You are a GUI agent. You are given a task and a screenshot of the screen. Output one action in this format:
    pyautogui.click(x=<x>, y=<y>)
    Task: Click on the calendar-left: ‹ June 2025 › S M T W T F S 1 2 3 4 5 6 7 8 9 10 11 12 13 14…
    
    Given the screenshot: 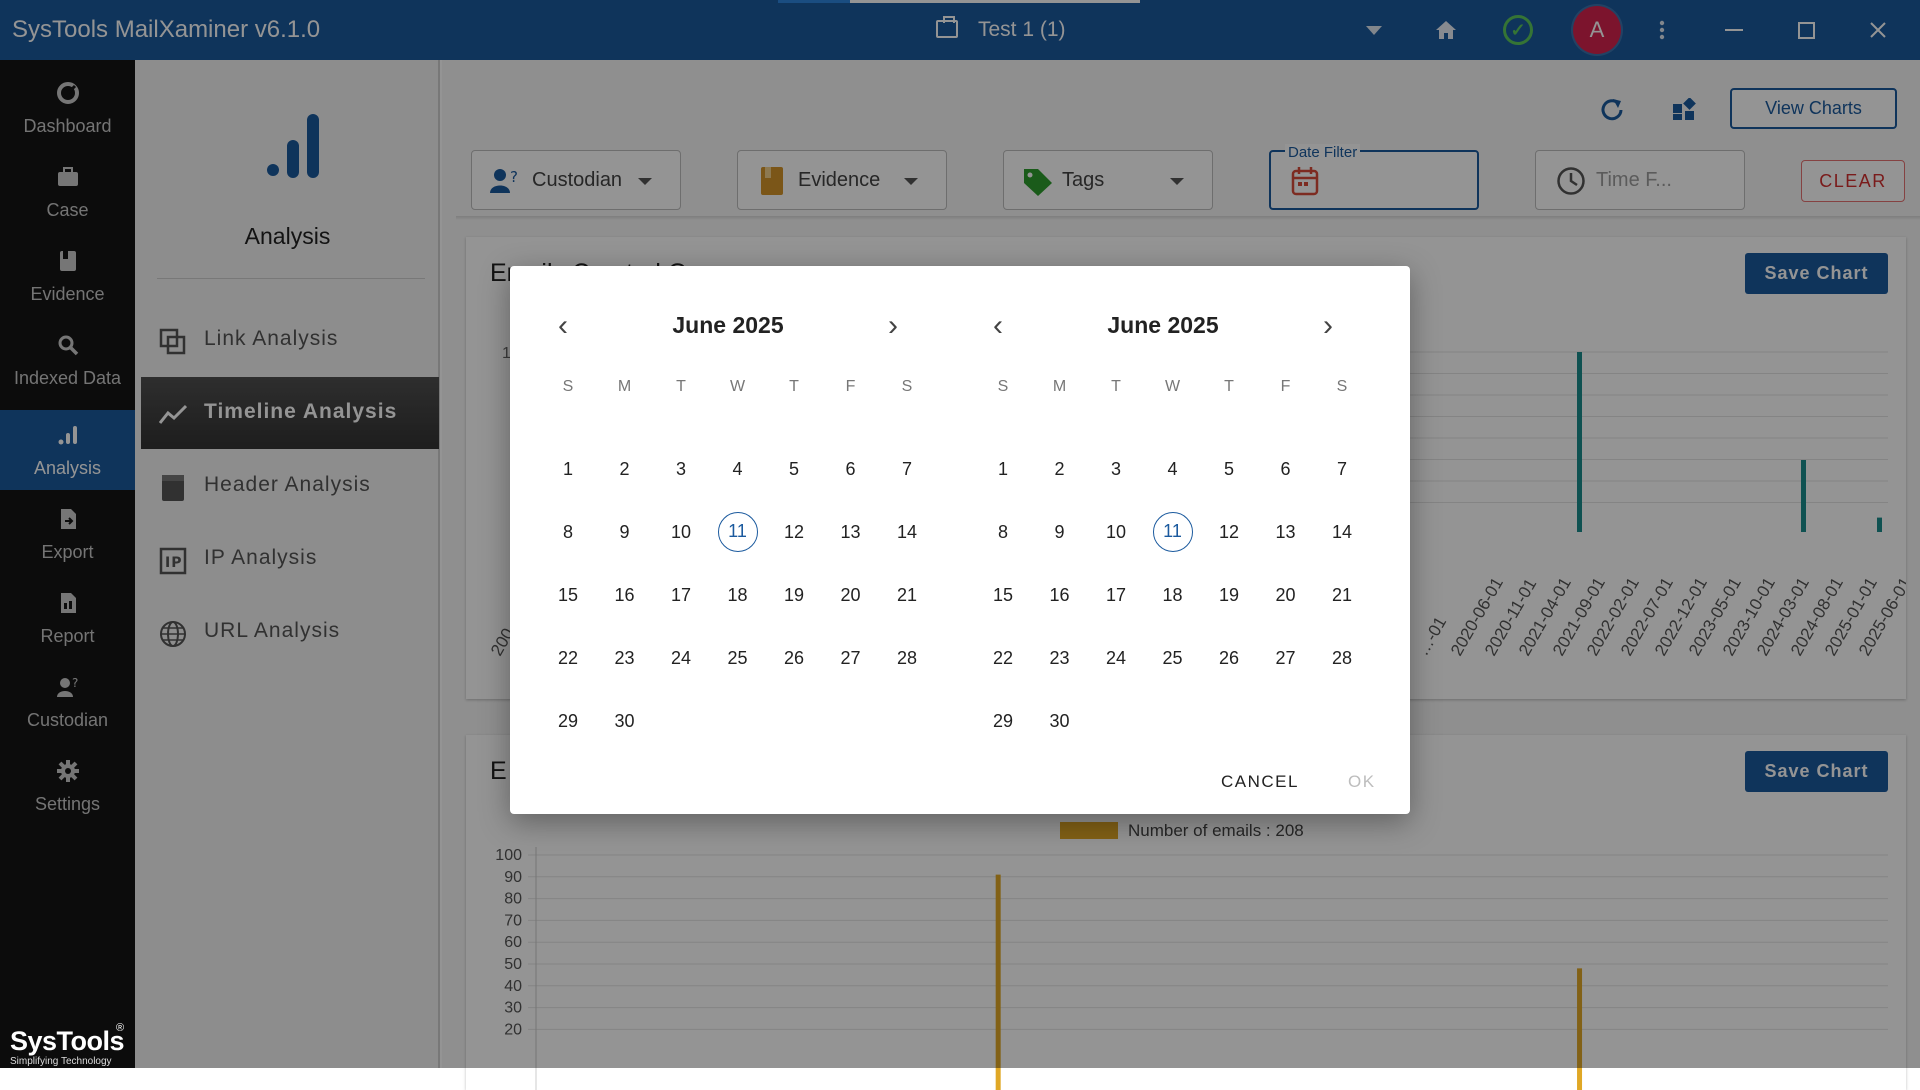 What is the action you would take?
    pyautogui.click(x=728, y=501)
    